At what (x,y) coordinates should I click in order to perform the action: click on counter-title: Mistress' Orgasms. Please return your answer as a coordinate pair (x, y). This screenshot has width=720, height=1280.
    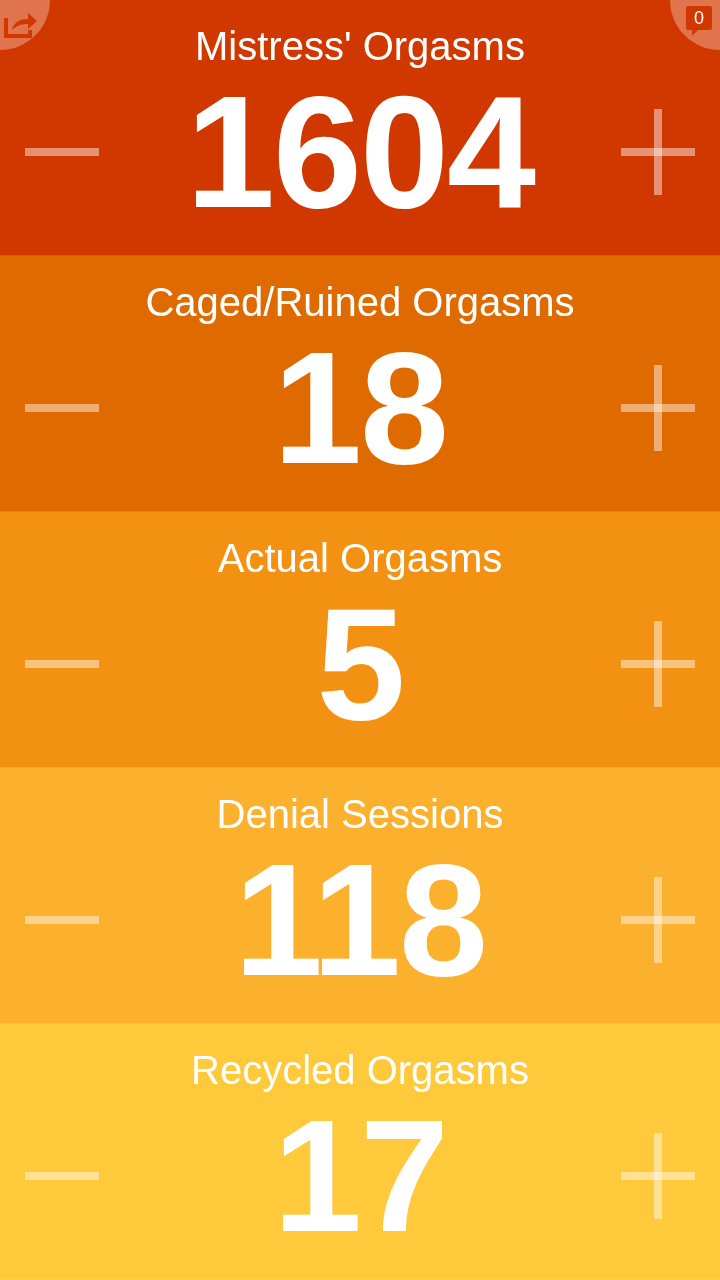
    Looking at the image, I should click on (360, 46).